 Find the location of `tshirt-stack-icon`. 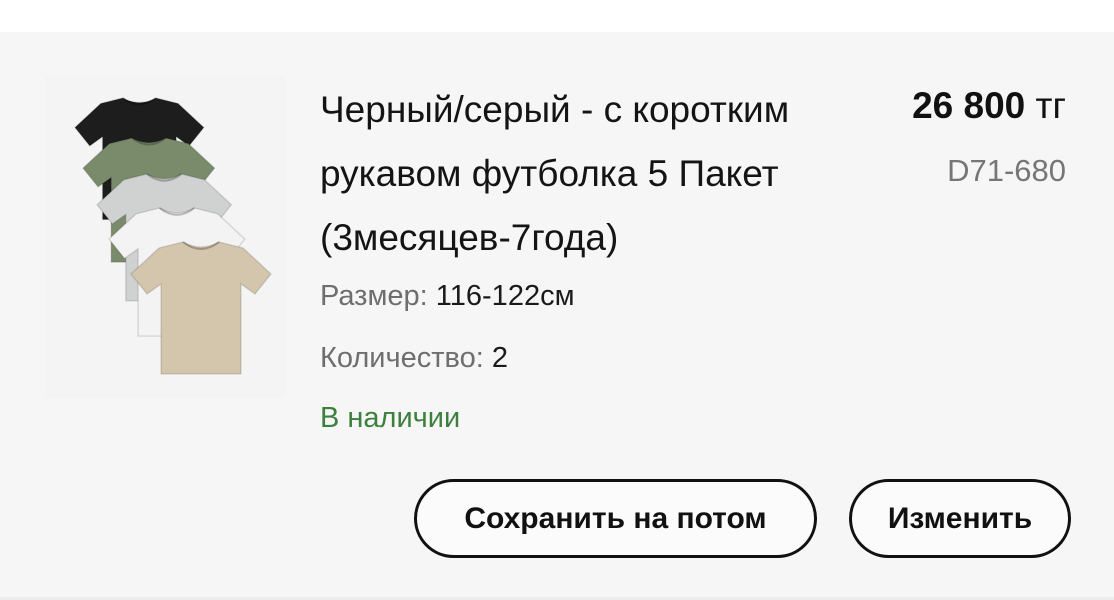

tshirt-stack-icon is located at coordinates (173, 236).